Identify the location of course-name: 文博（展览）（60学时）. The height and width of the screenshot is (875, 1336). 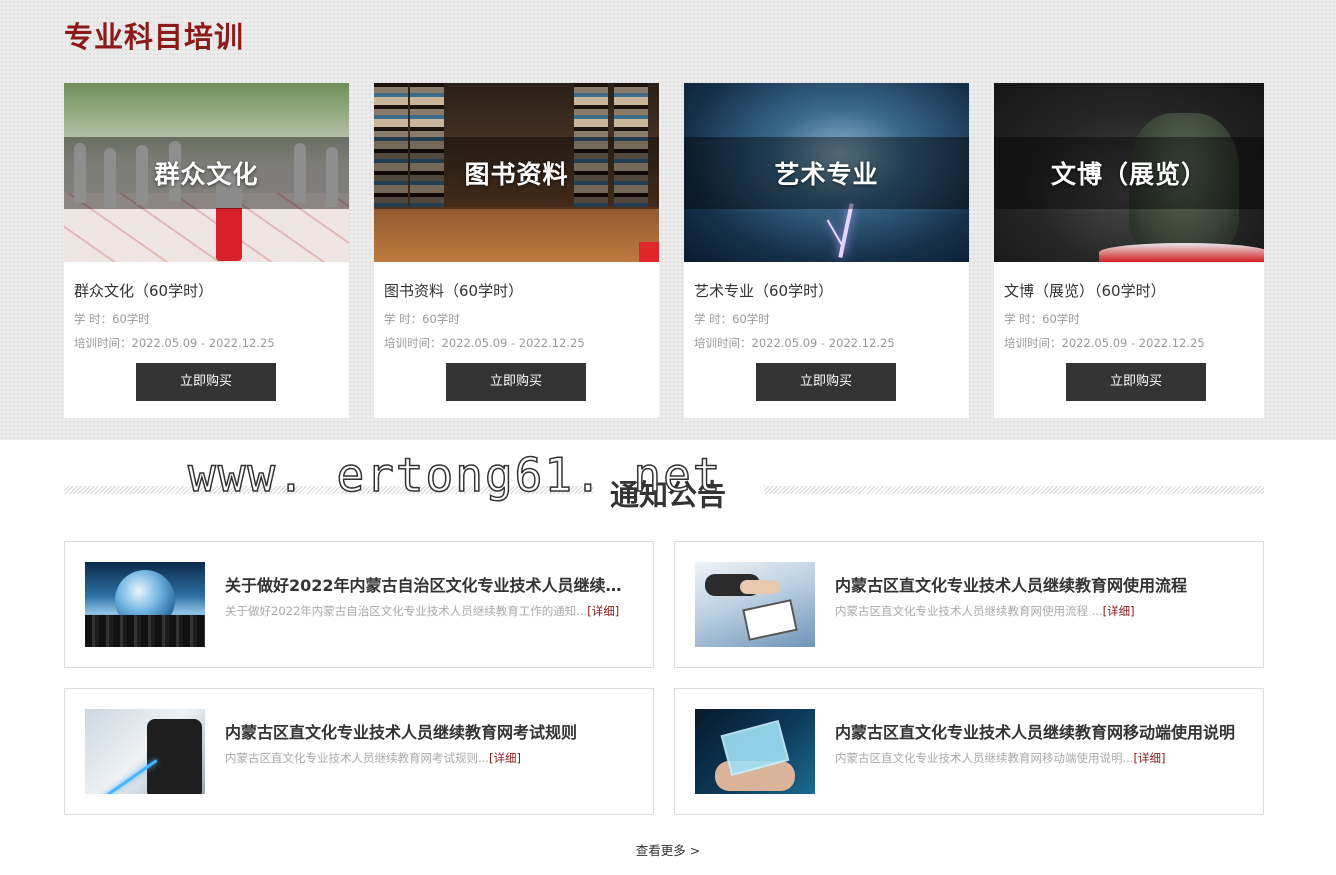
(1085, 290).